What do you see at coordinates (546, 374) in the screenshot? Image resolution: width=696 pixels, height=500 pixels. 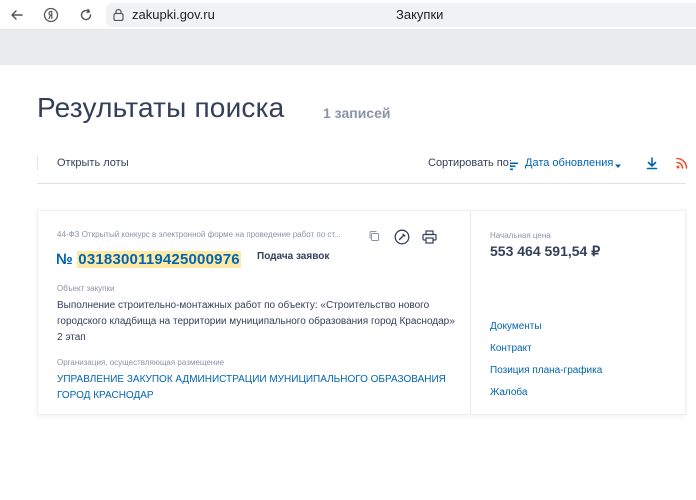 I see `link-plan-position: Позиция плана-графика` at bounding box center [546, 374].